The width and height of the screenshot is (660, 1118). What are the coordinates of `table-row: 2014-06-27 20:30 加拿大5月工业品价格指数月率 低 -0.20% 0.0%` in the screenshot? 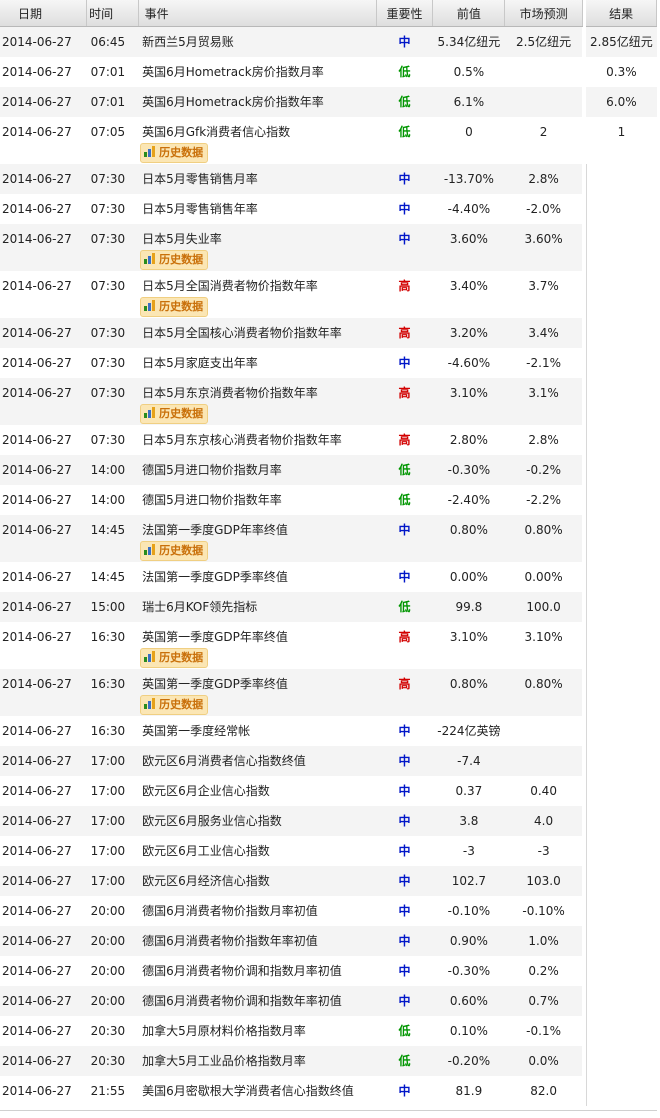 It's located at (328, 1060).